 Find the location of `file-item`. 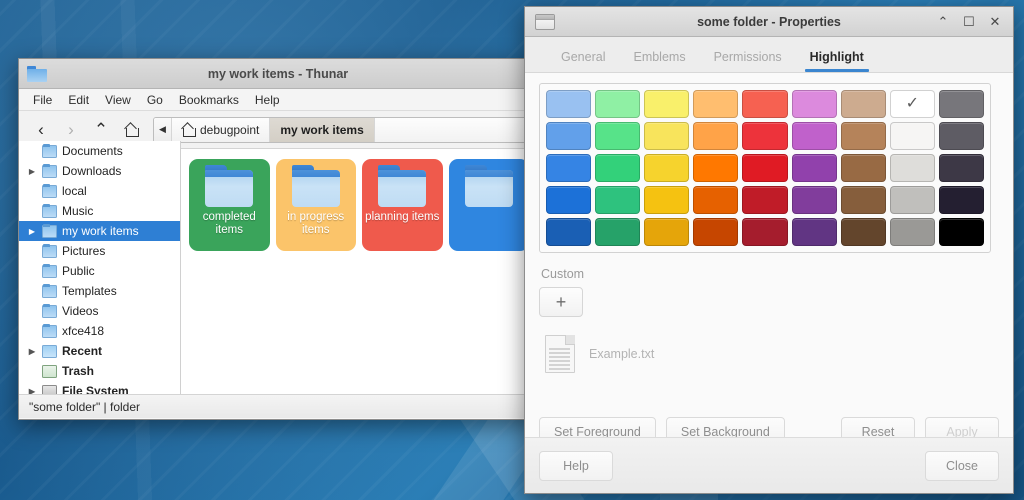

file-item is located at coordinates (488, 205).